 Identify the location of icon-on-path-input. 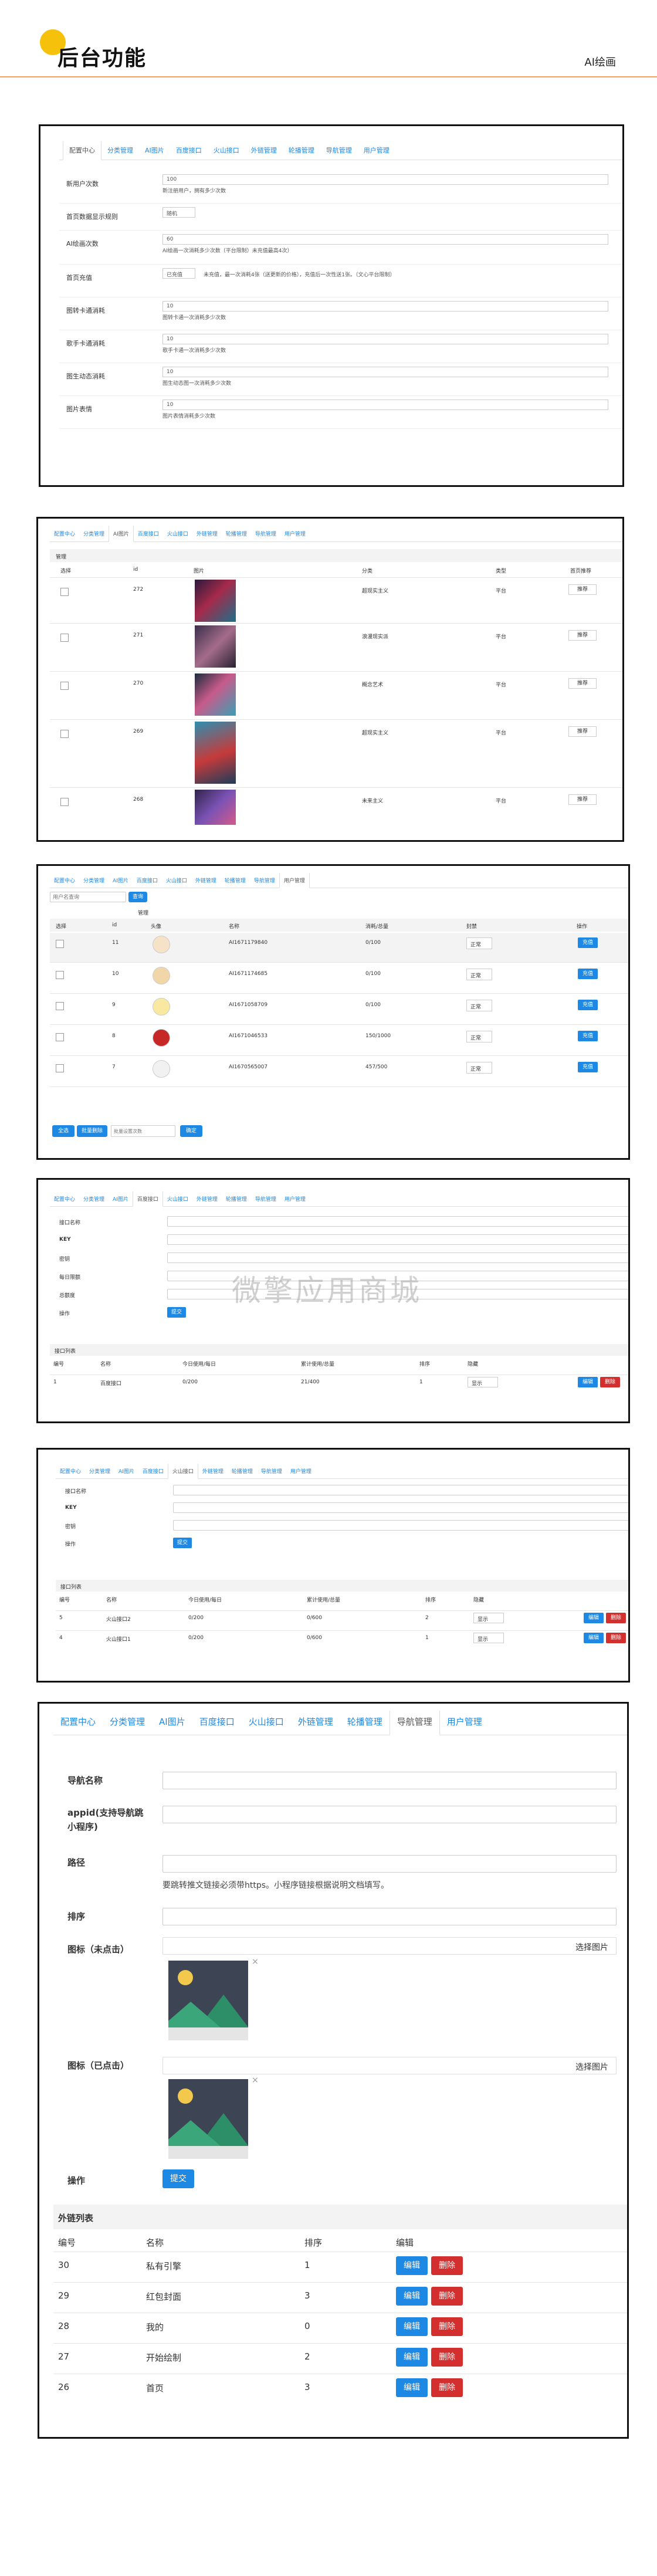
(389, 2065).